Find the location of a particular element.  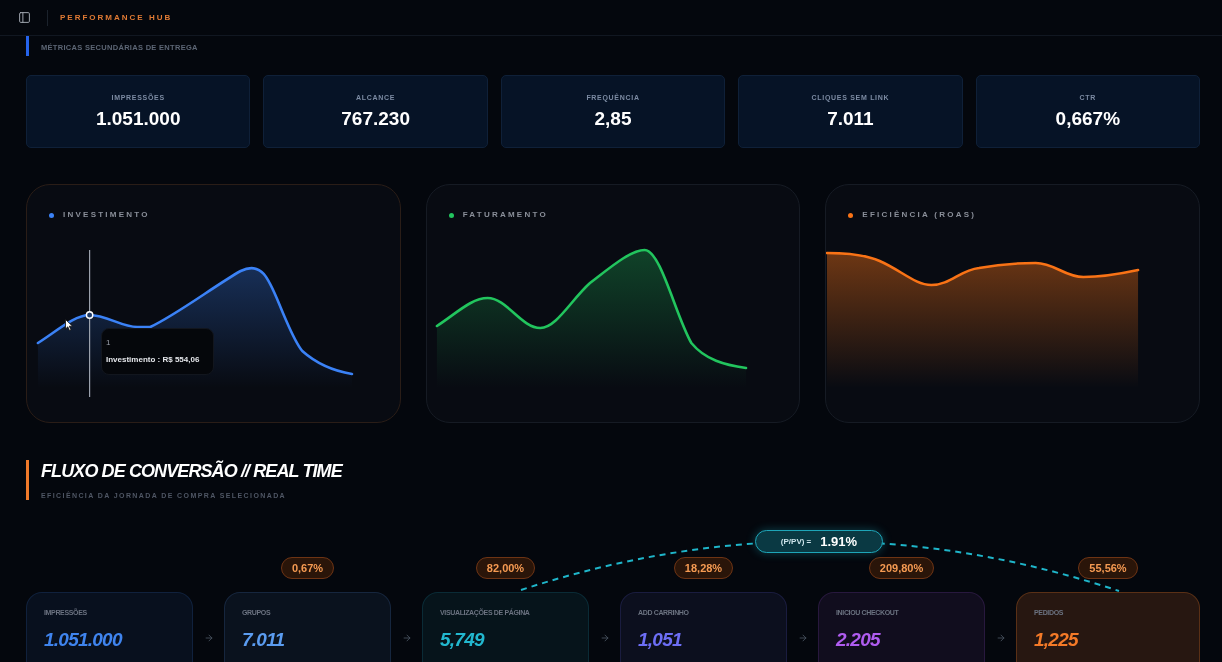

chart-title: EFICIÊNCIA (ROAS) is located at coordinates (919, 215).